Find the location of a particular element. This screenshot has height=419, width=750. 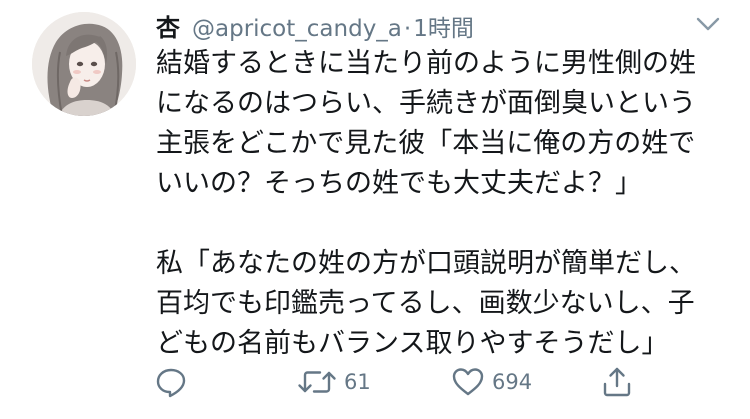

heart-icon is located at coordinates (468, 382).